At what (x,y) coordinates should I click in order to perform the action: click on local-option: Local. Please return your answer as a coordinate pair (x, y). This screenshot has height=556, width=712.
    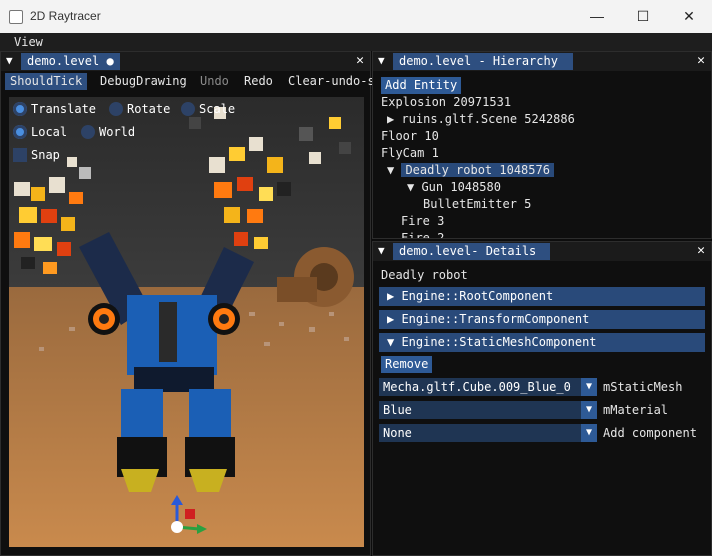
    Looking at the image, I should click on (40, 132).